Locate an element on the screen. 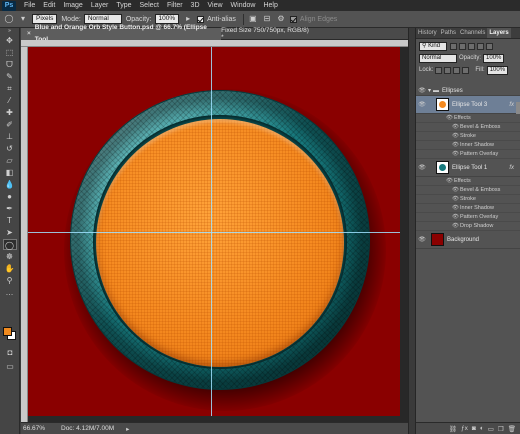 The image size is (520, 434). type-tool-icon: T is located at coordinates (10, 220).